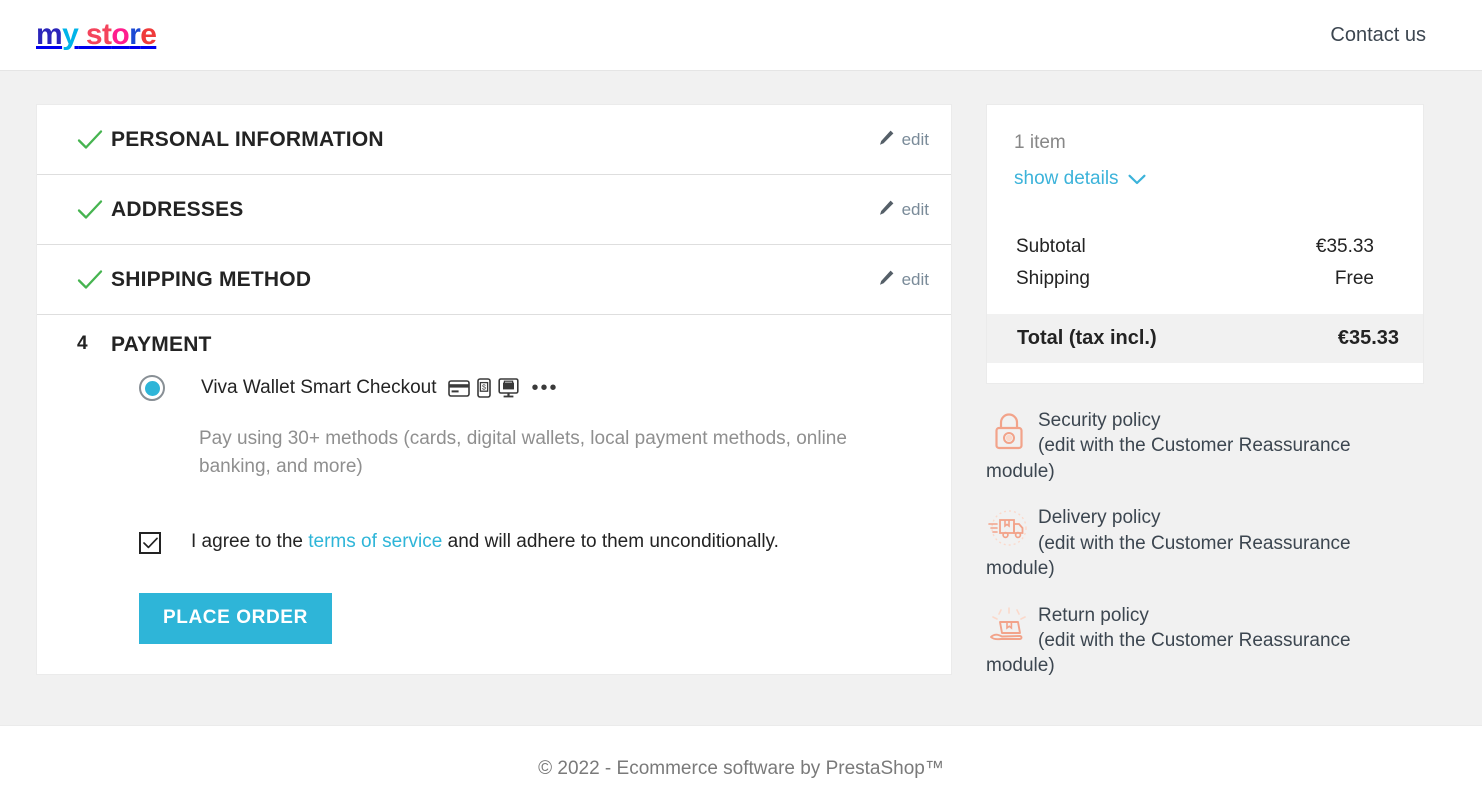 The height and width of the screenshot is (811, 1482). What do you see at coordinates (1053, 278) in the screenshot?
I see `summary-row-label: Shipping` at bounding box center [1053, 278].